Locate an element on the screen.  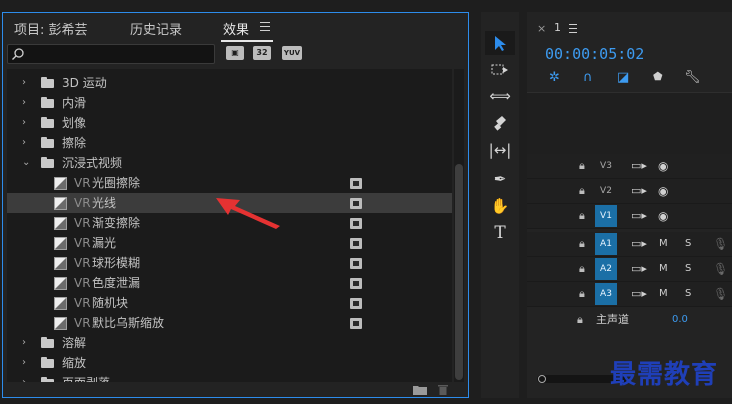
hand-tool: ✋ is located at coordinates (500, 206).